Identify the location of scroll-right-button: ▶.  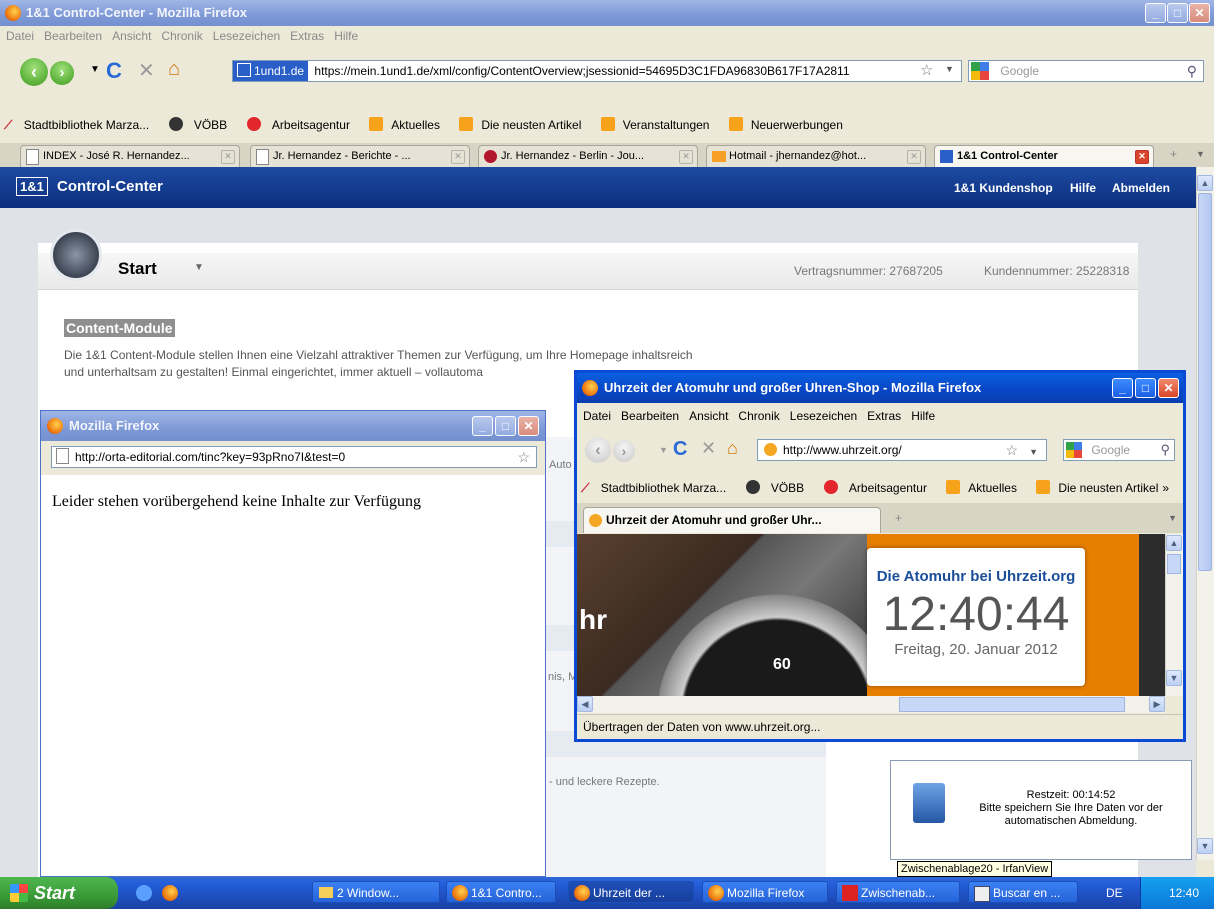
(1157, 704).